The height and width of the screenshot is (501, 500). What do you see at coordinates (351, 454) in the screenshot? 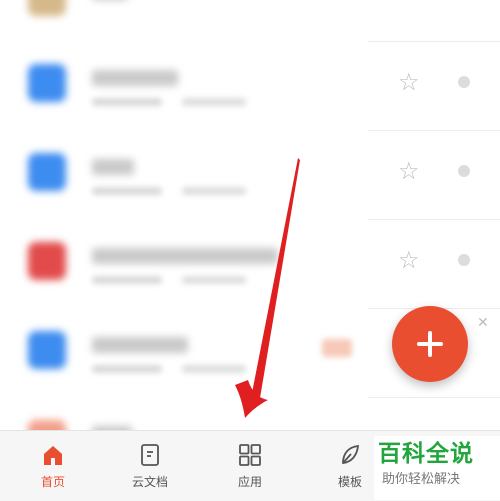
I see `leaf-icon` at bounding box center [351, 454].